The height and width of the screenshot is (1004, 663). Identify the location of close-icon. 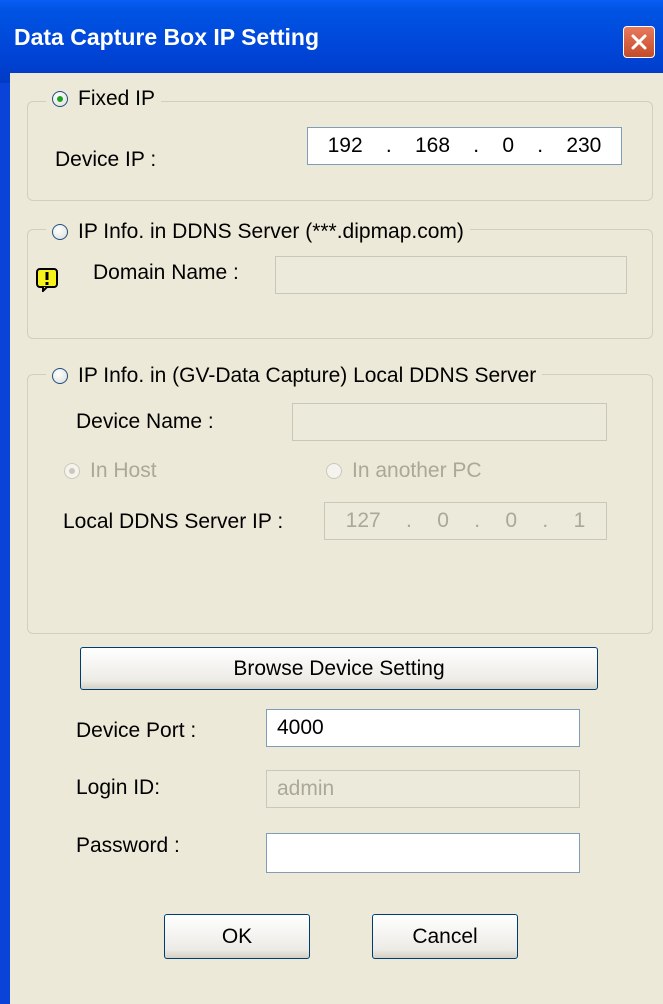
(639, 42).